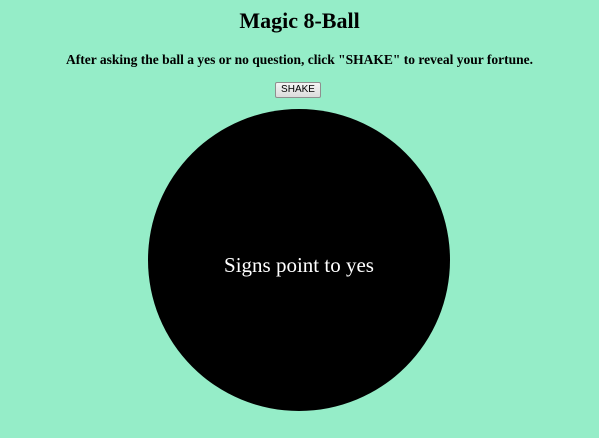  I want to click on page-title: Magic 8-Ball, so click(299, 20).